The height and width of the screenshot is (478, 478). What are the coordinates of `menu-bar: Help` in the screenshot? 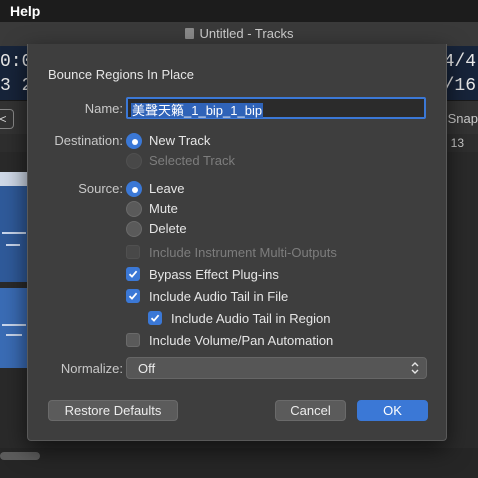 It's located at (239, 11).